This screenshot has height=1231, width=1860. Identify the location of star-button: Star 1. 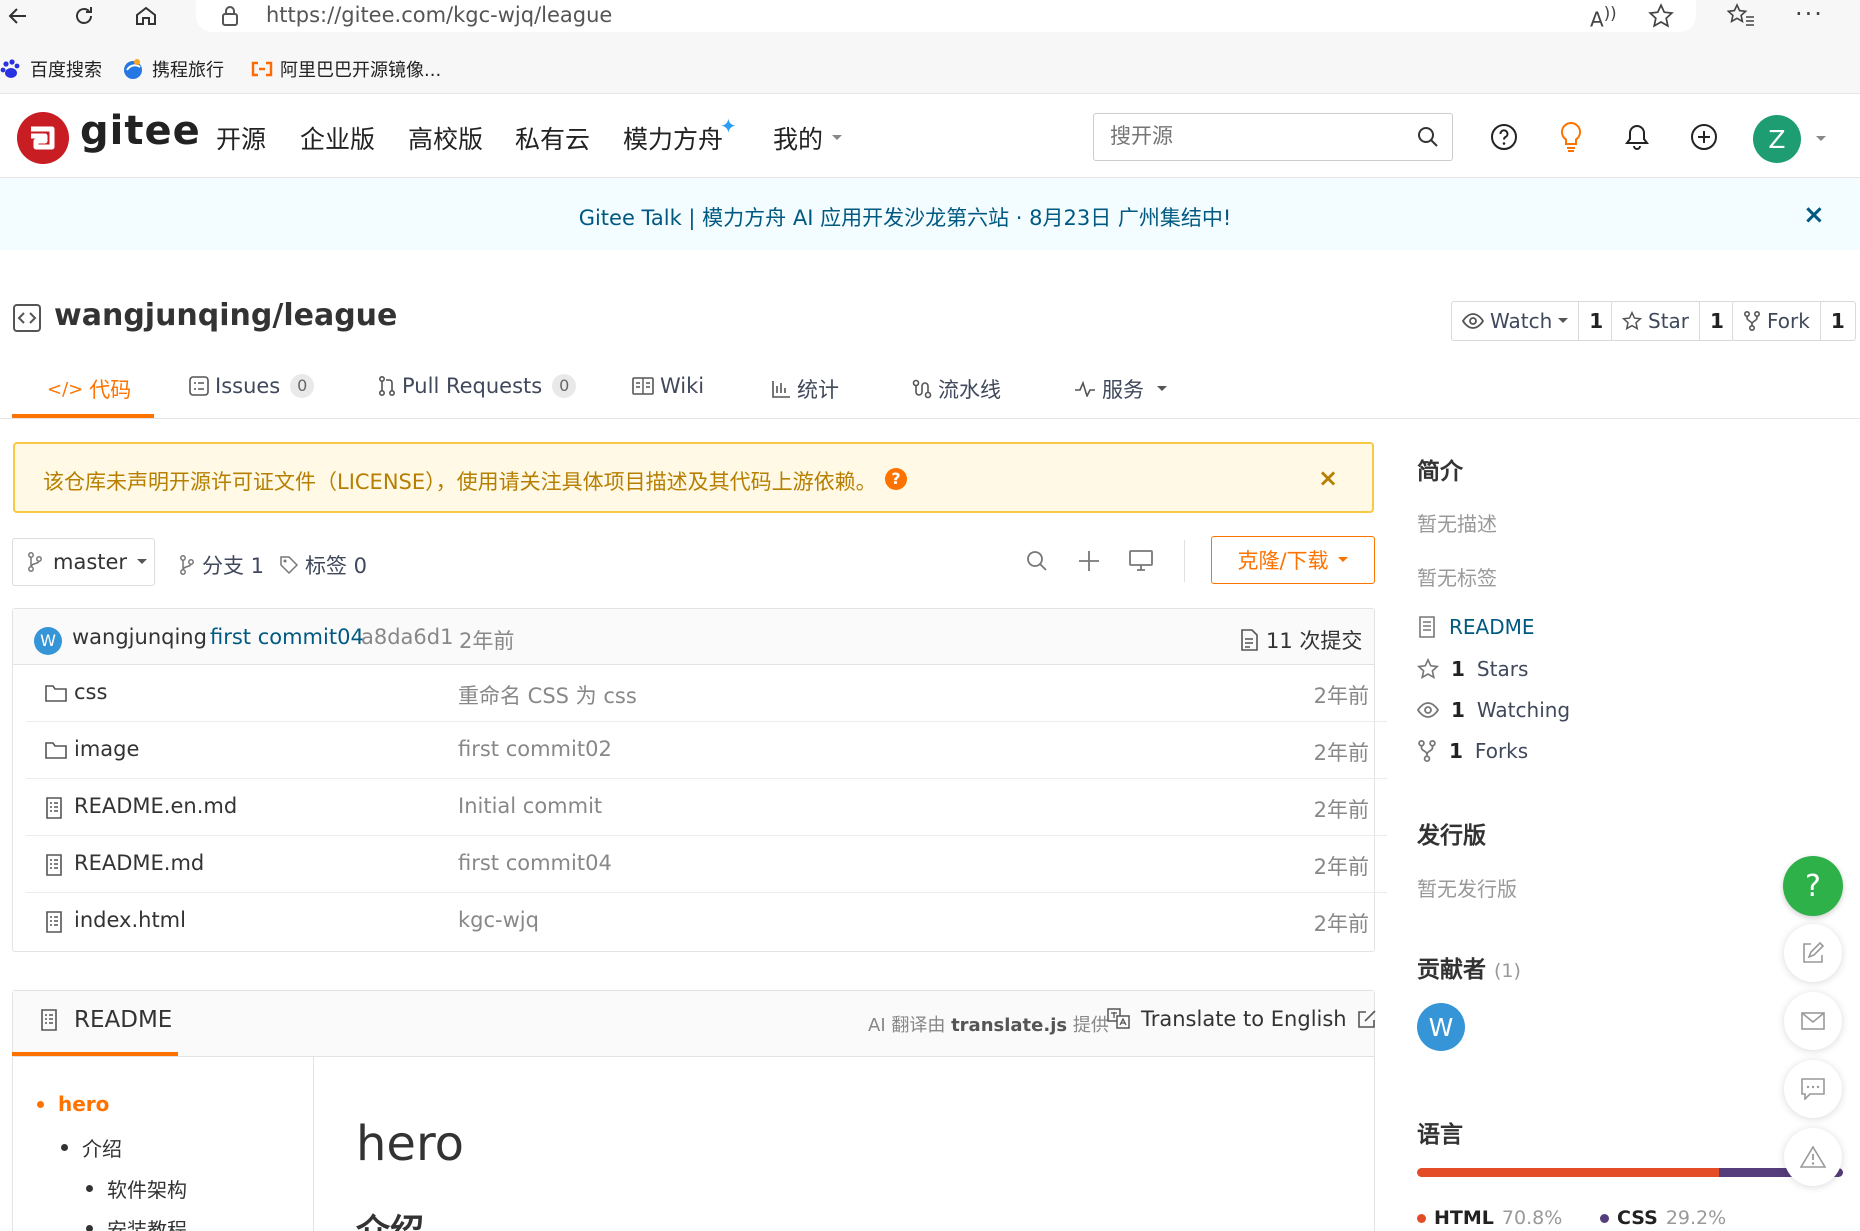
(1673, 321).